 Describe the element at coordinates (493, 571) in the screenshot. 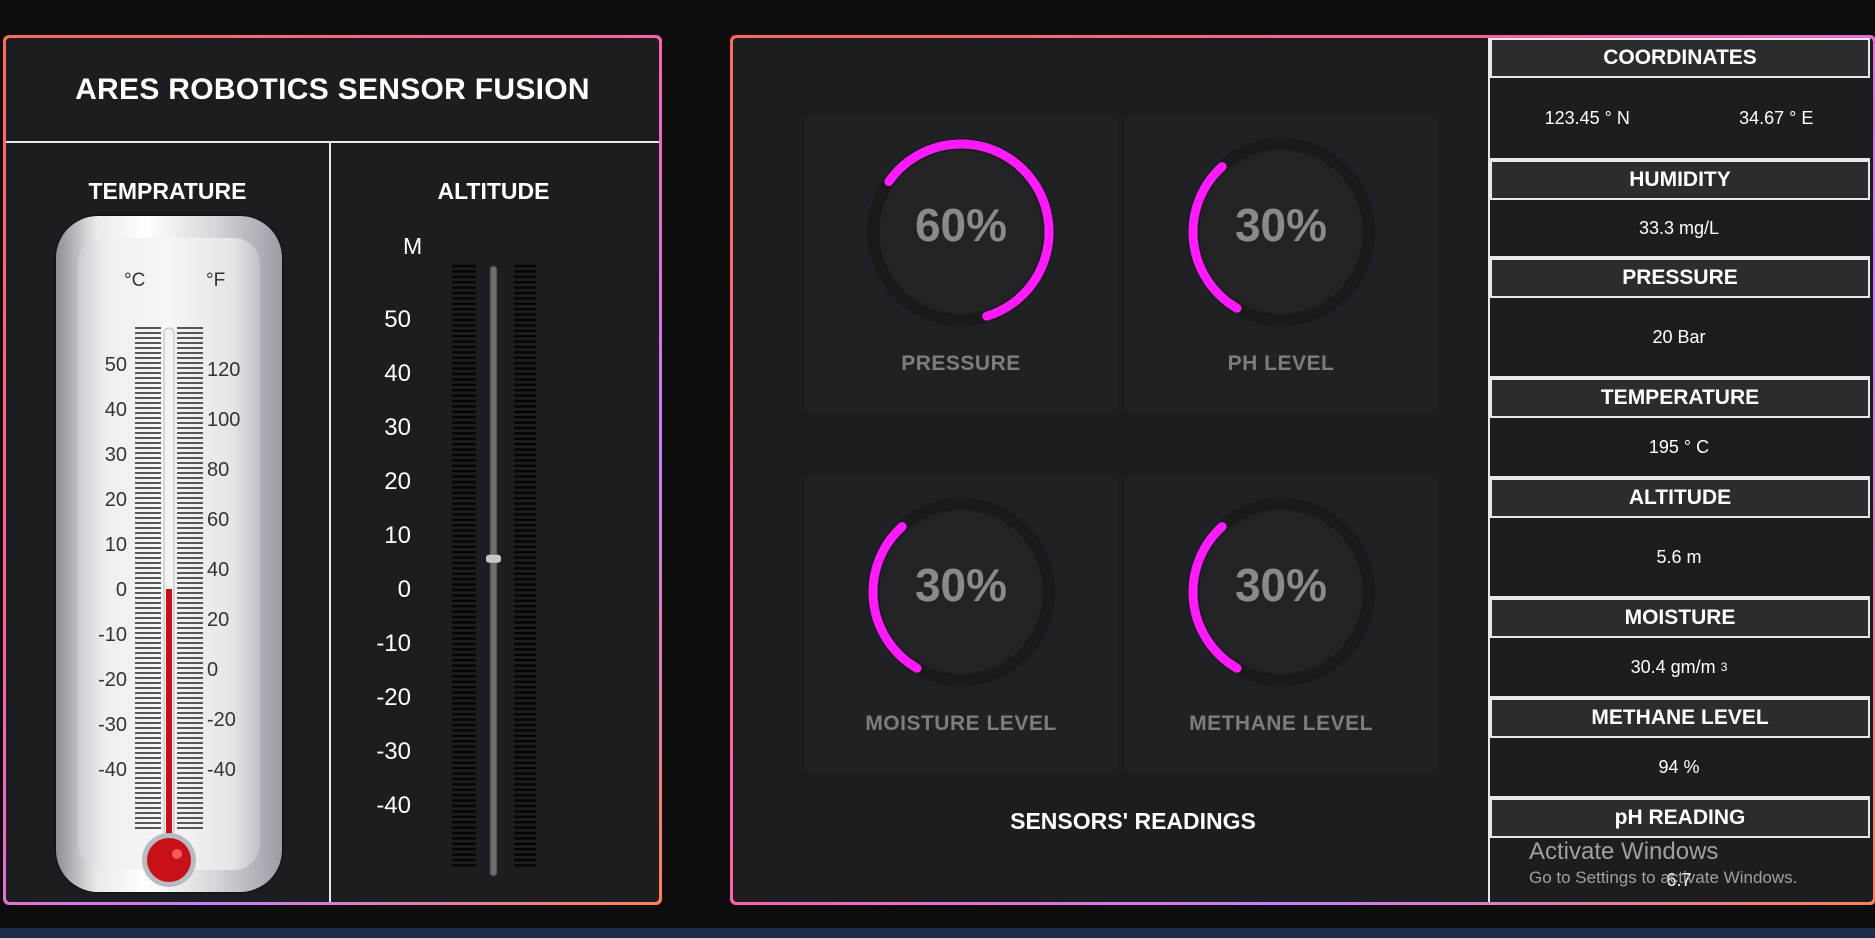

I see `altitude-track` at that location.